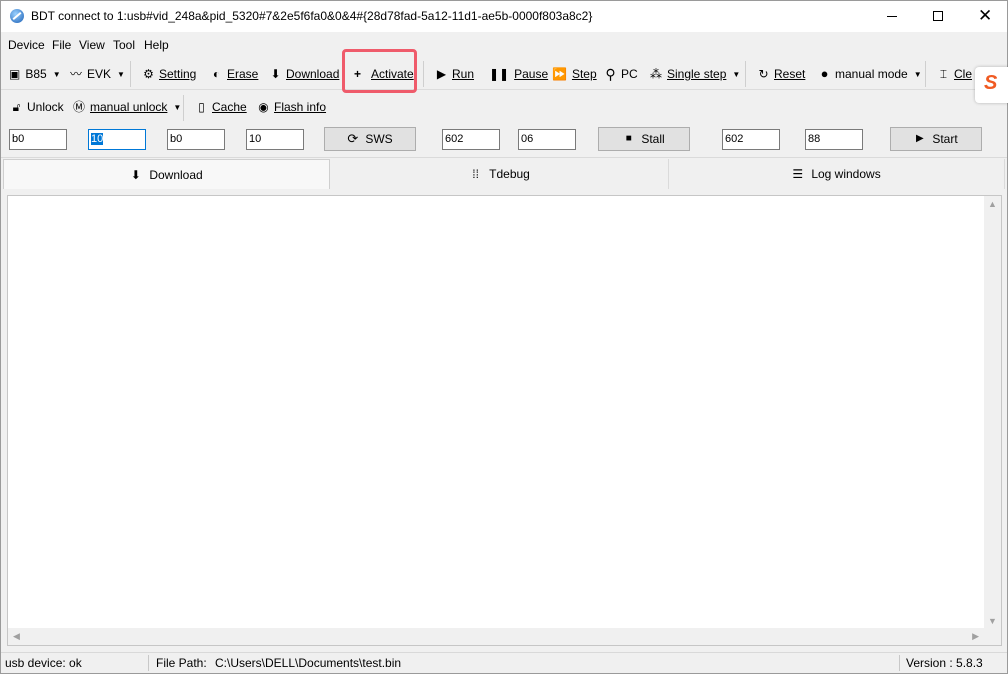 Image resolution: width=1008 pixels, height=674 pixels. What do you see at coordinates (15, 74) in the screenshot?
I see `chip-icon: ▣` at bounding box center [15, 74].